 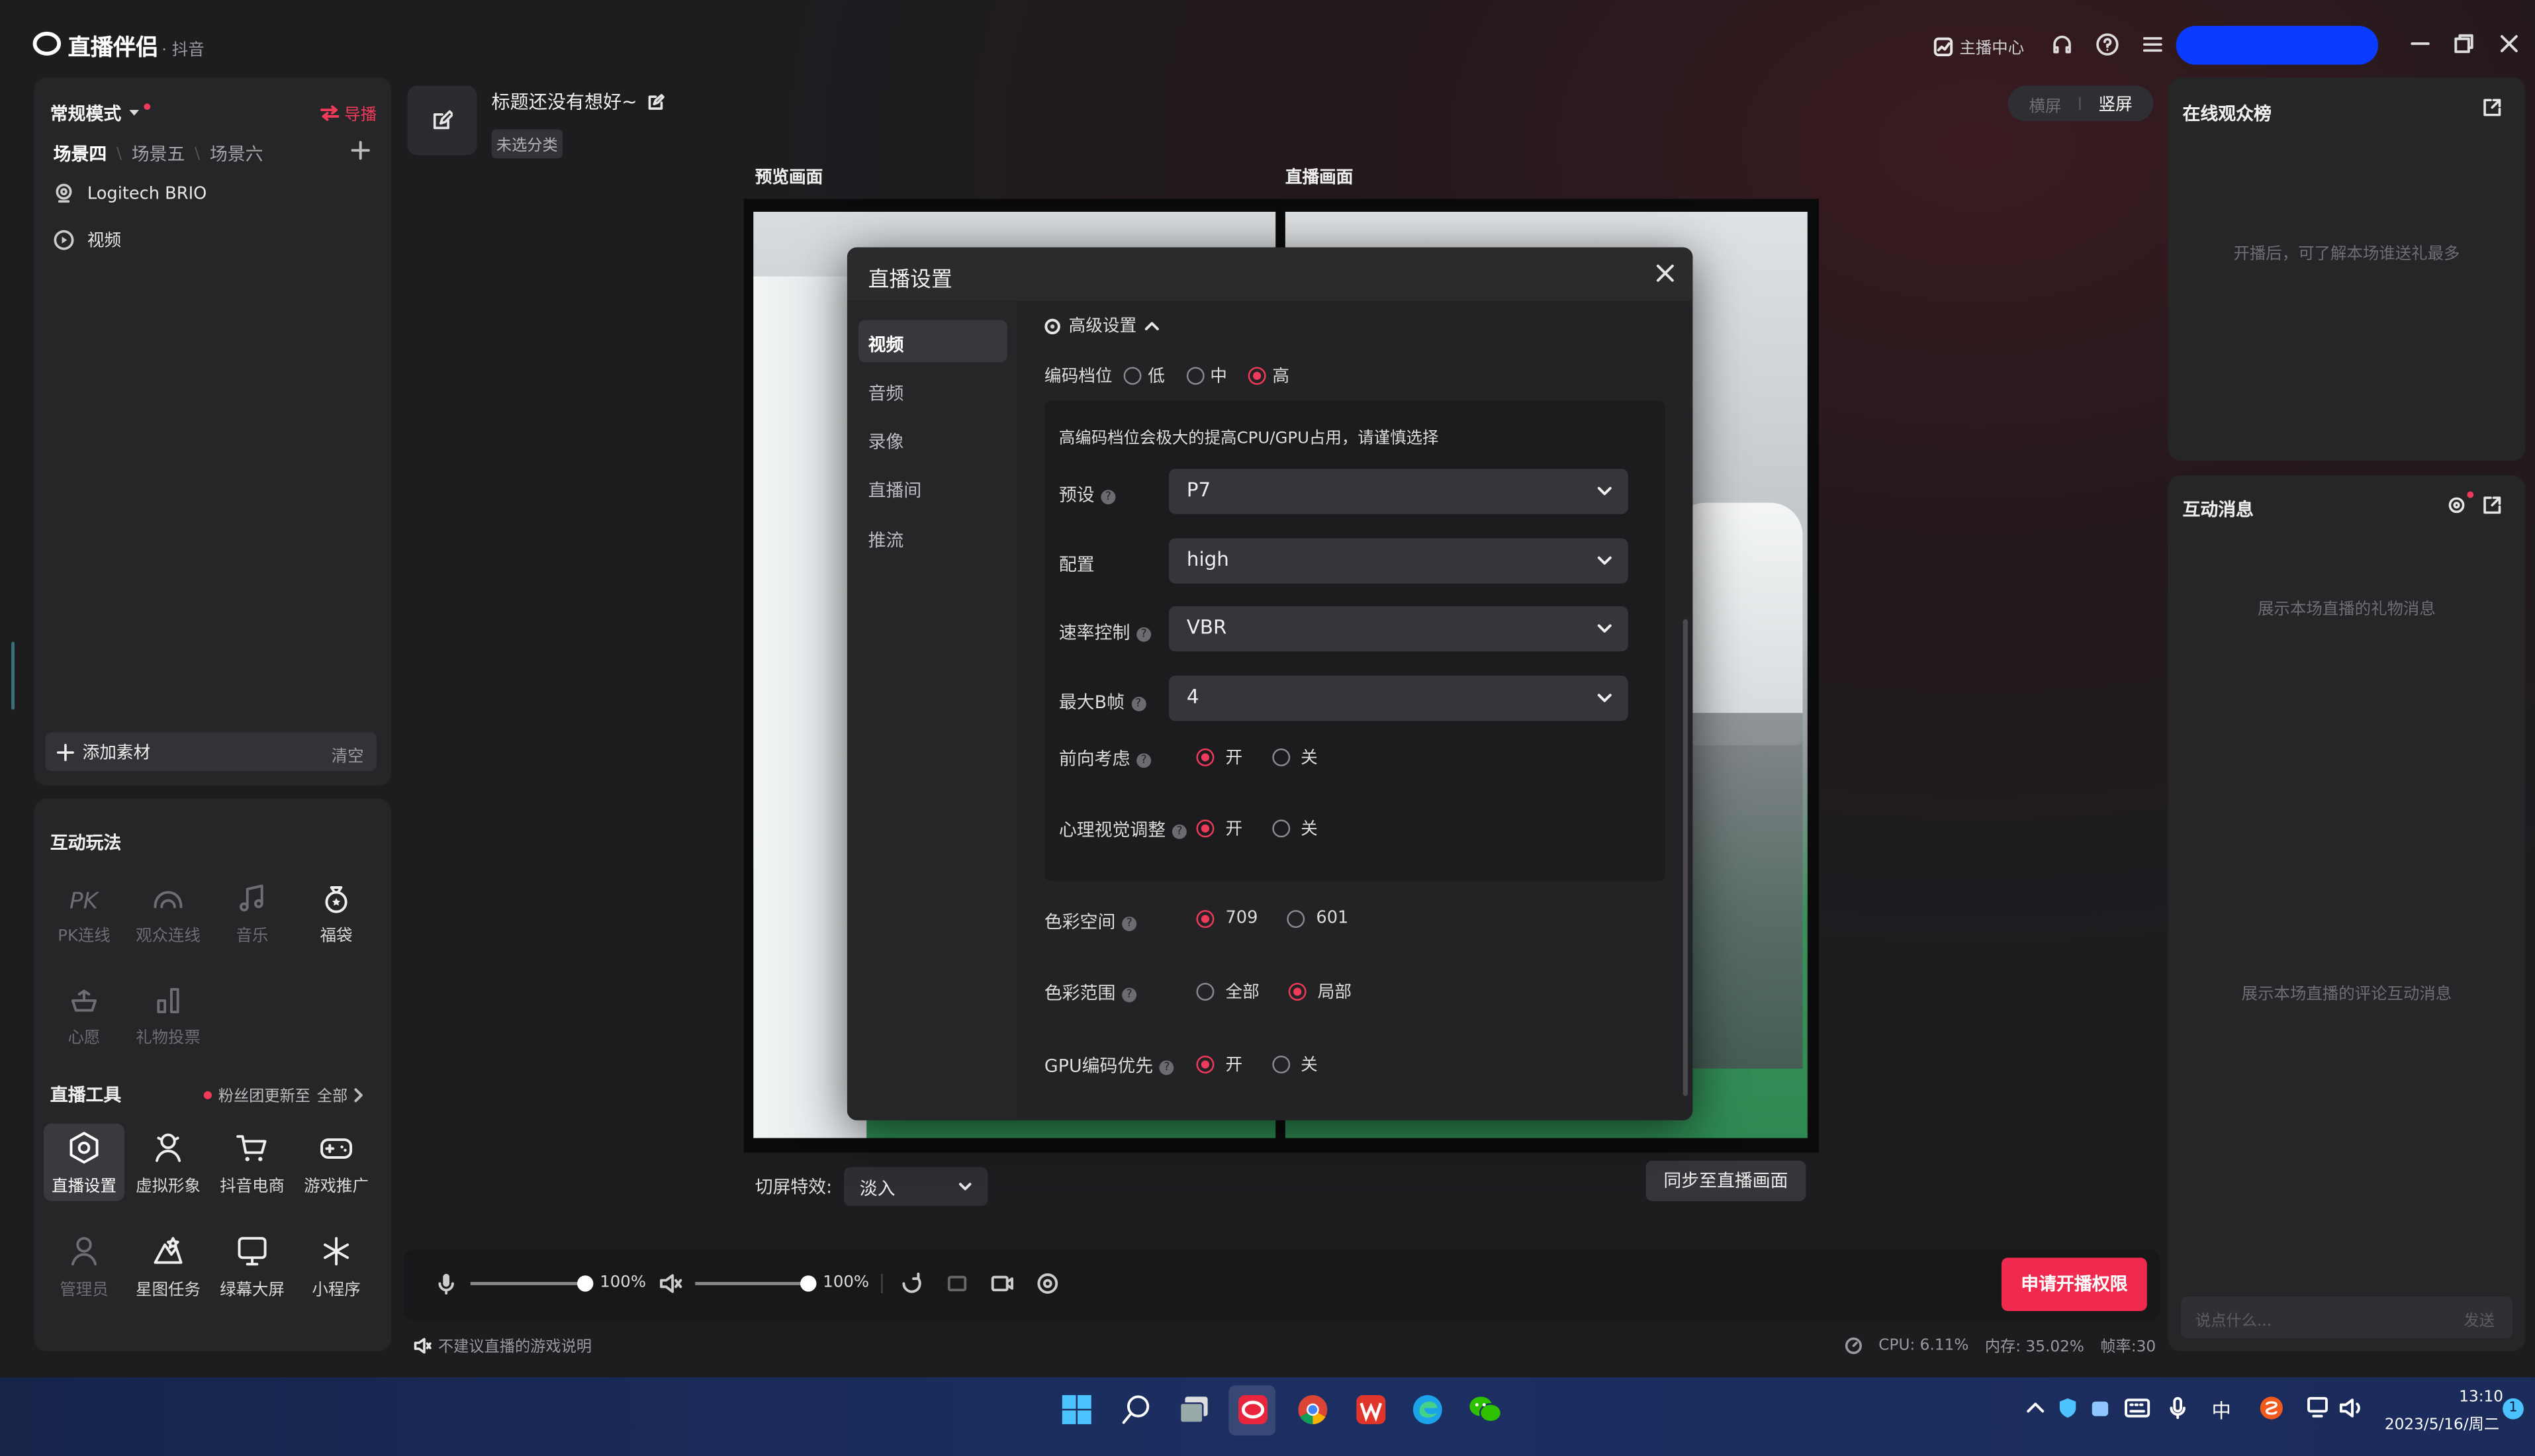 What do you see at coordinates (2509, 43) in the screenshot?
I see `close-icon` at bounding box center [2509, 43].